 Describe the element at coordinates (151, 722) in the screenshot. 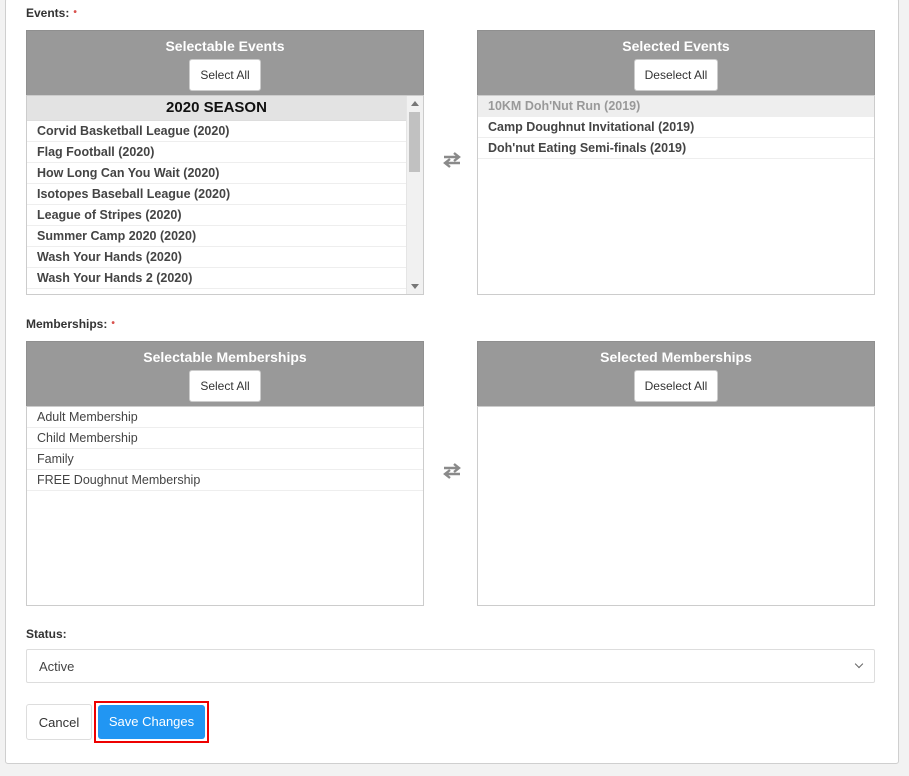

I see `save-changes-button: Save Changes` at that location.